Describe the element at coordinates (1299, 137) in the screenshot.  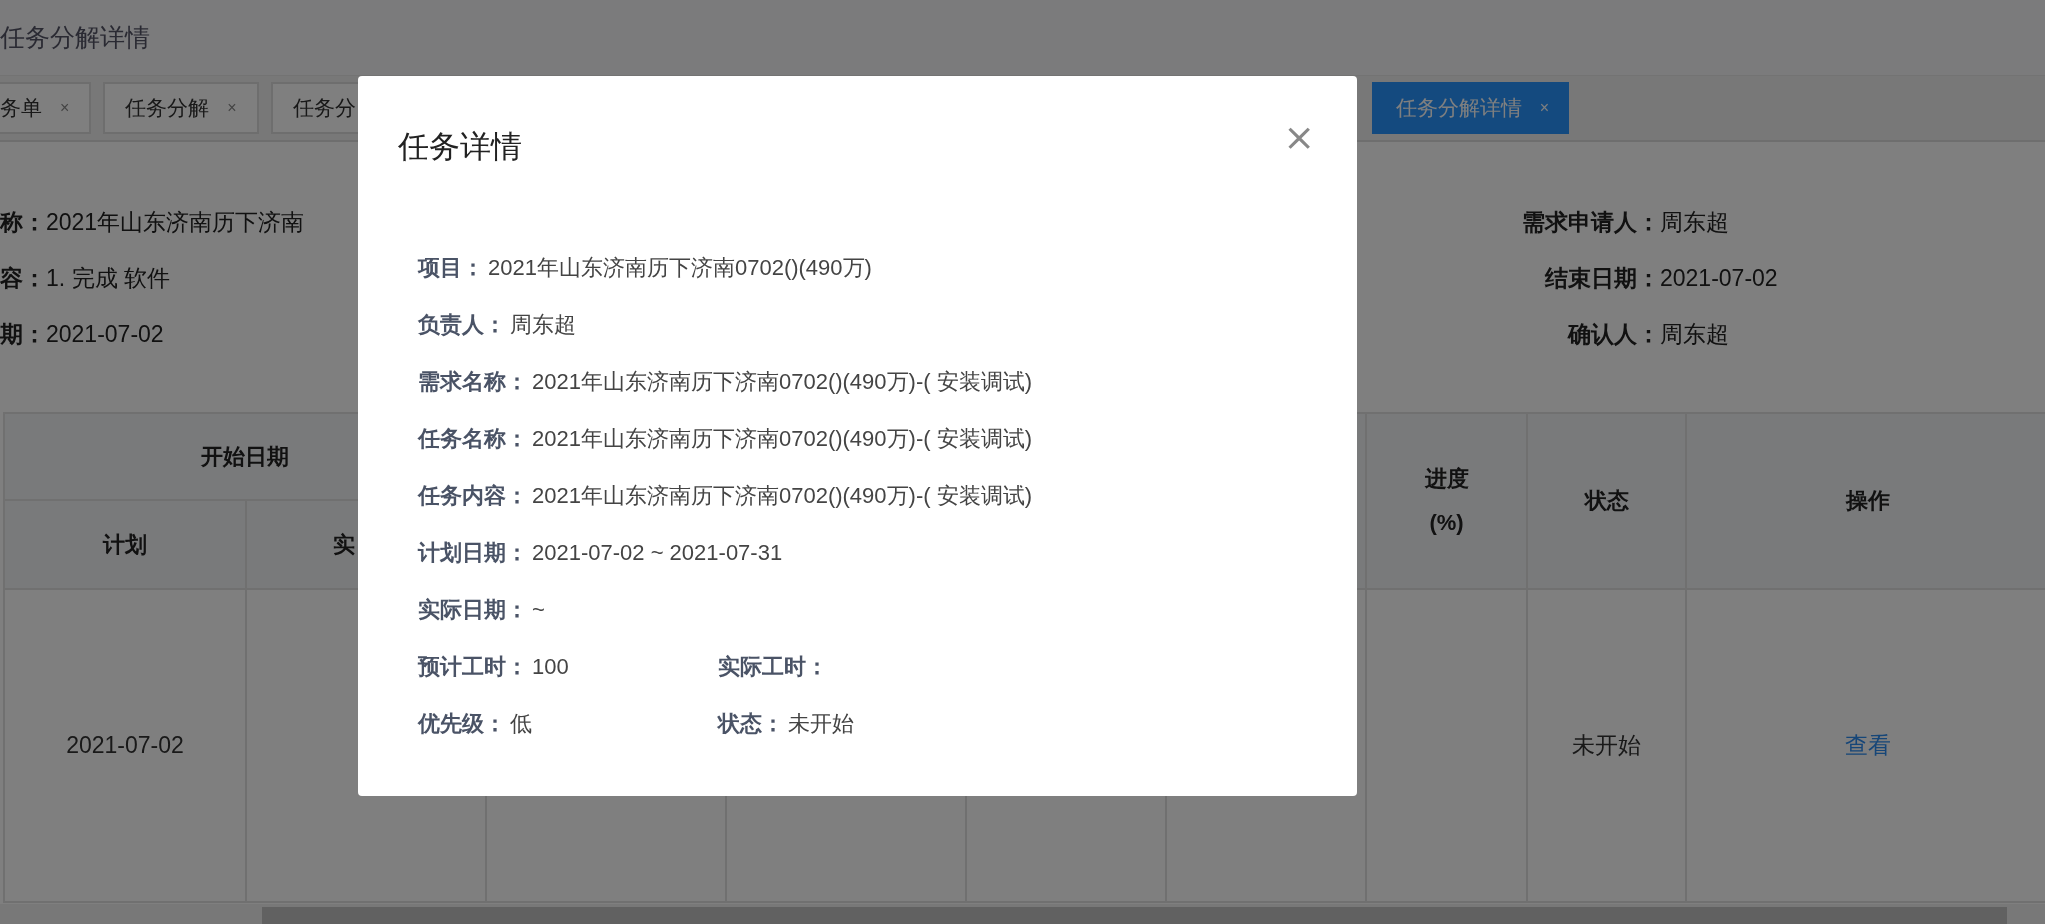
I see `close-button: ×` at that location.